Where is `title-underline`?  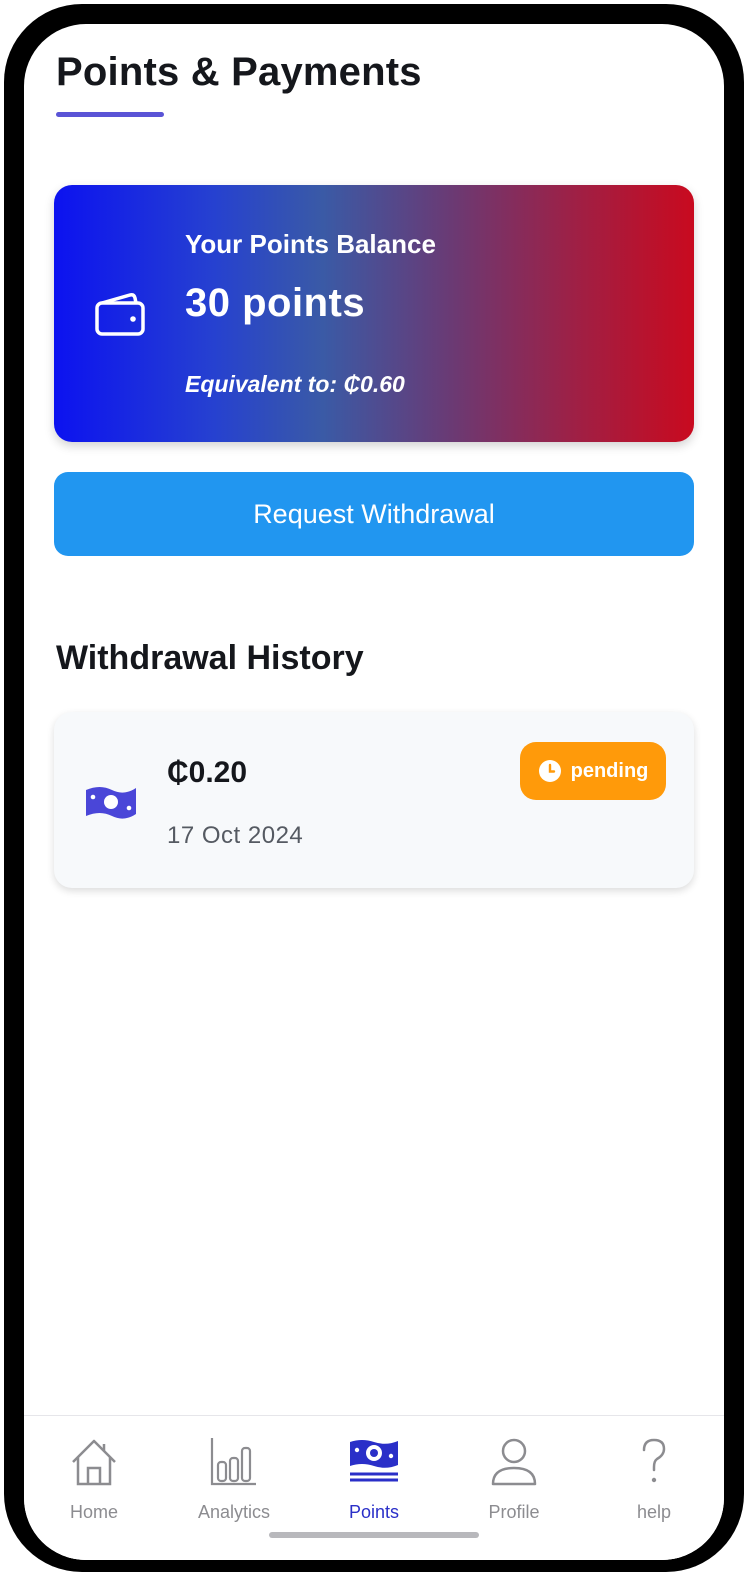 title-underline is located at coordinates (110, 114).